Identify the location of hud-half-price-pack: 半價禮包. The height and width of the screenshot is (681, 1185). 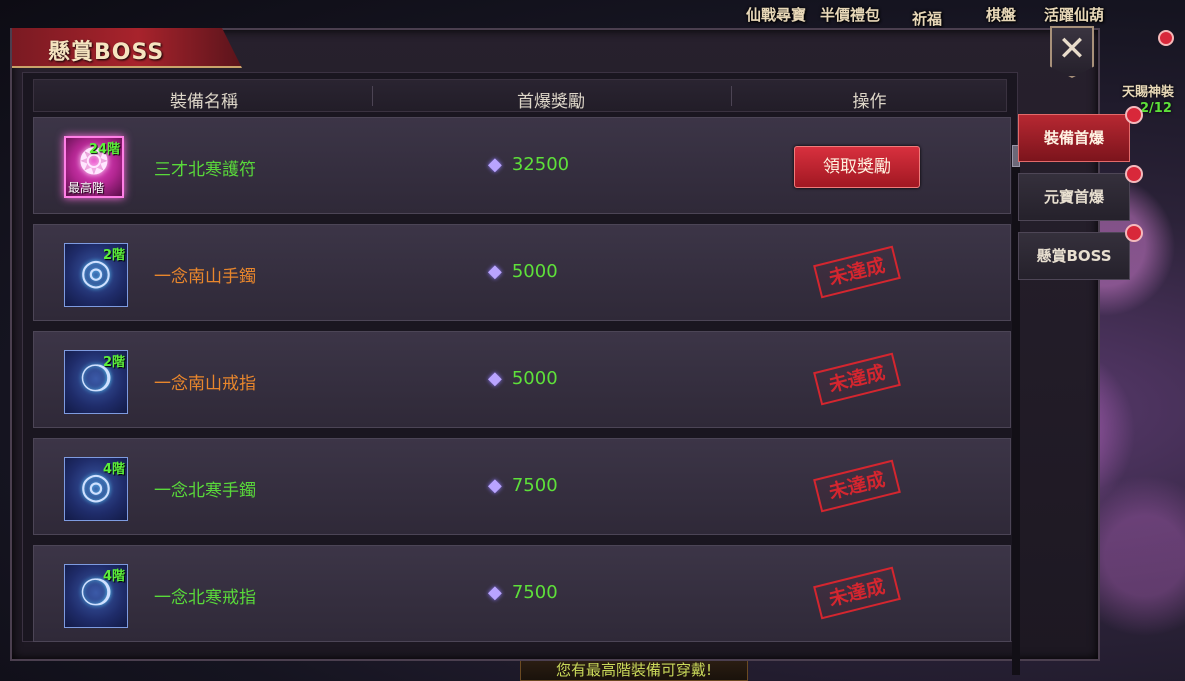
(850, 14).